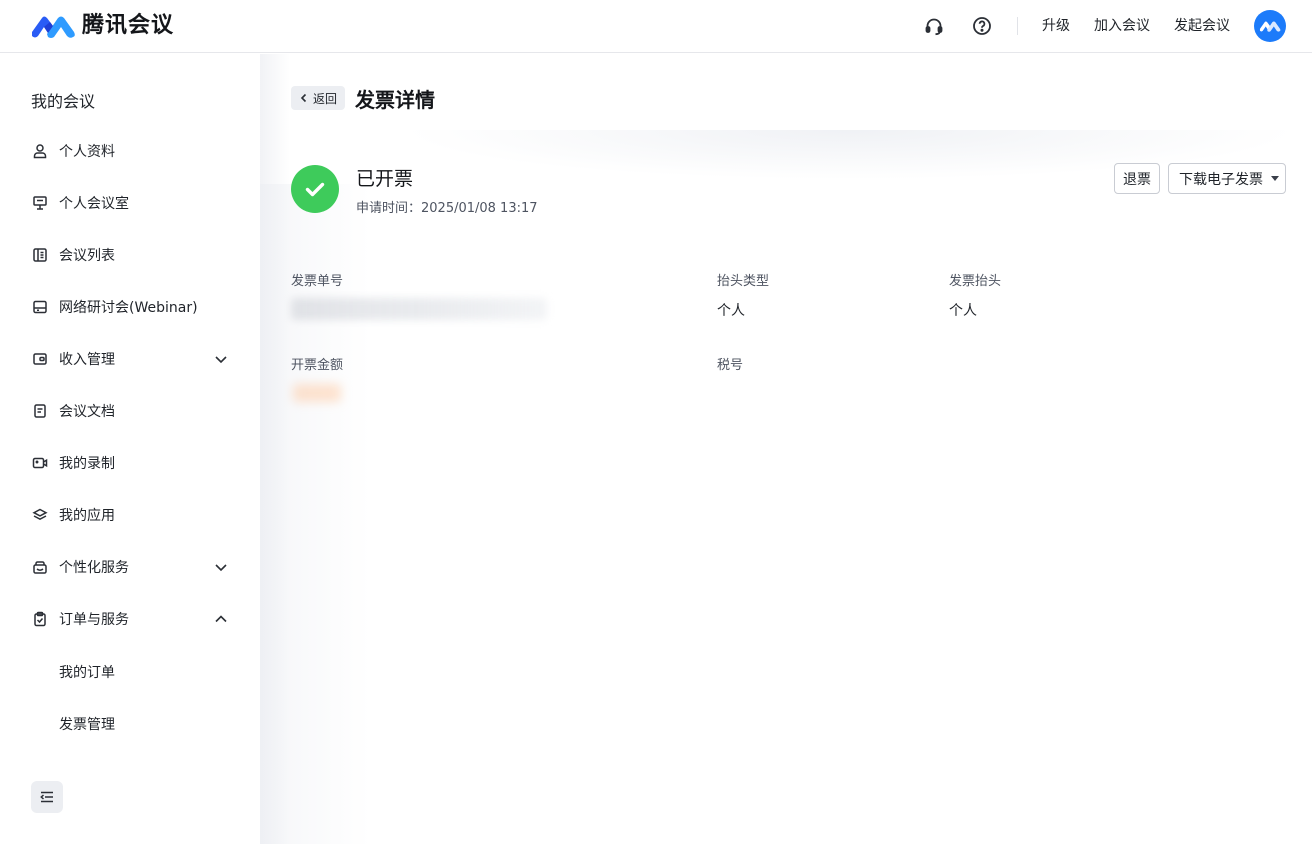  What do you see at coordinates (87, 724) in the screenshot?
I see `sidebar-subitem-invoice-management: 发票管理` at bounding box center [87, 724].